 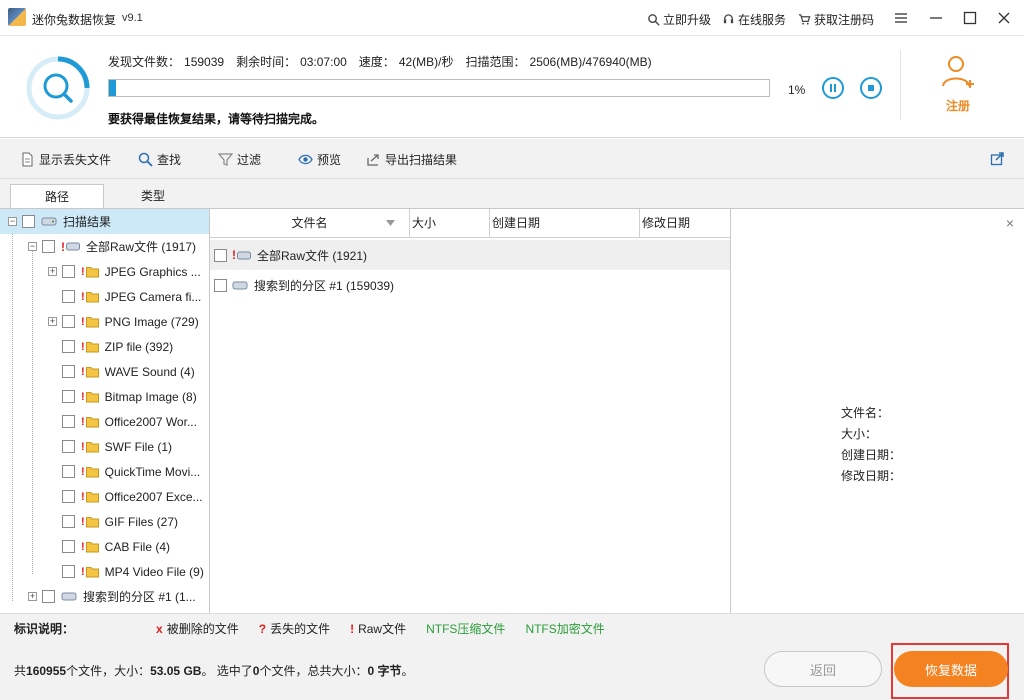 I want to click on tree-item-file-type: ! ZIP file (392), so click(x=104, y=346).